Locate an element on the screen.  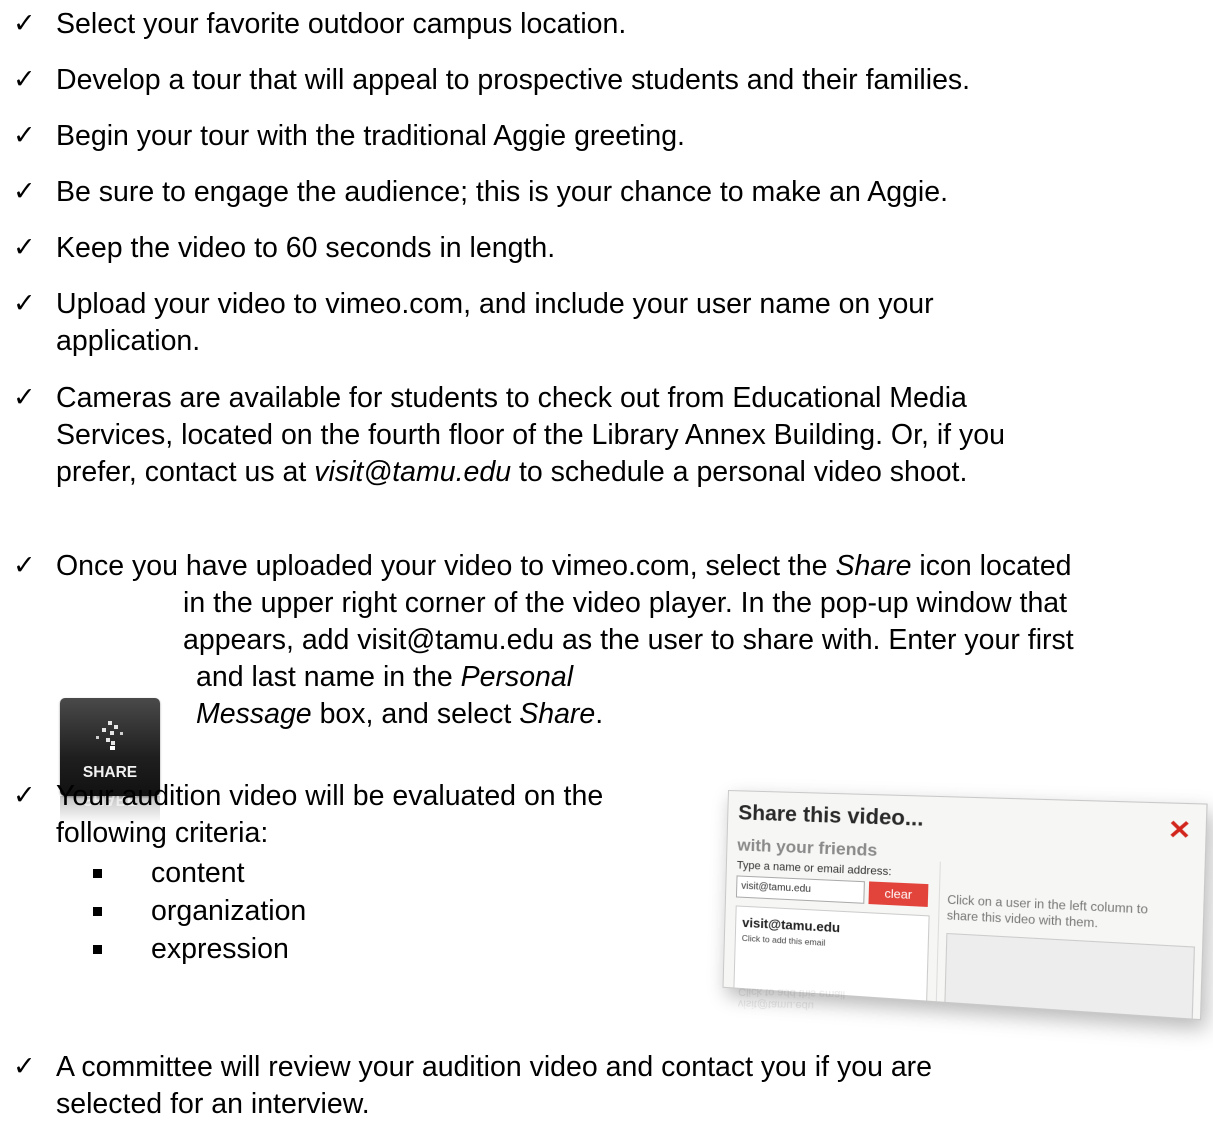
text-fragment: box, and select is located at coordinates (415, 714).